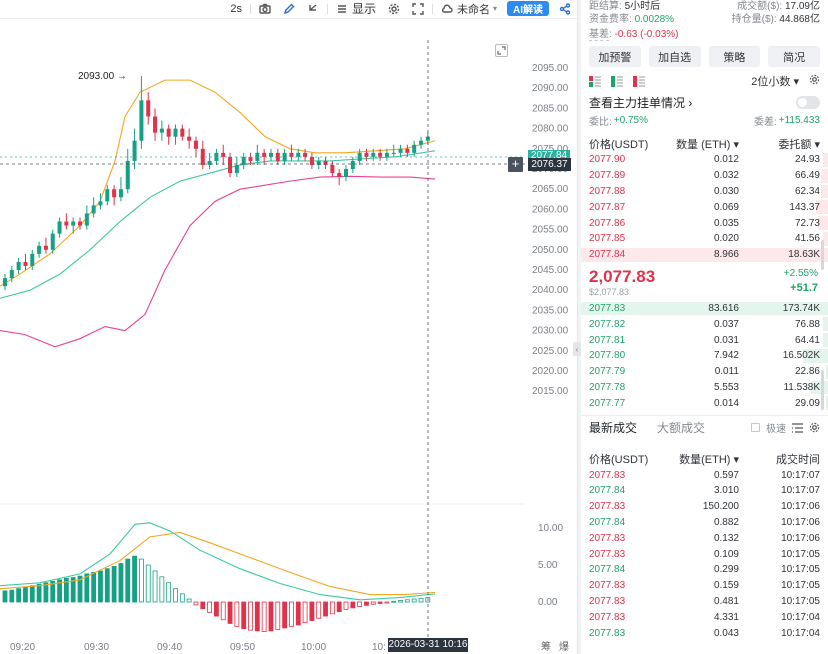 The width and height of the screenshot is (828, 654). Describe the element at coordinates (565, 8) in the screenshot. I see `share-icon` at that location.